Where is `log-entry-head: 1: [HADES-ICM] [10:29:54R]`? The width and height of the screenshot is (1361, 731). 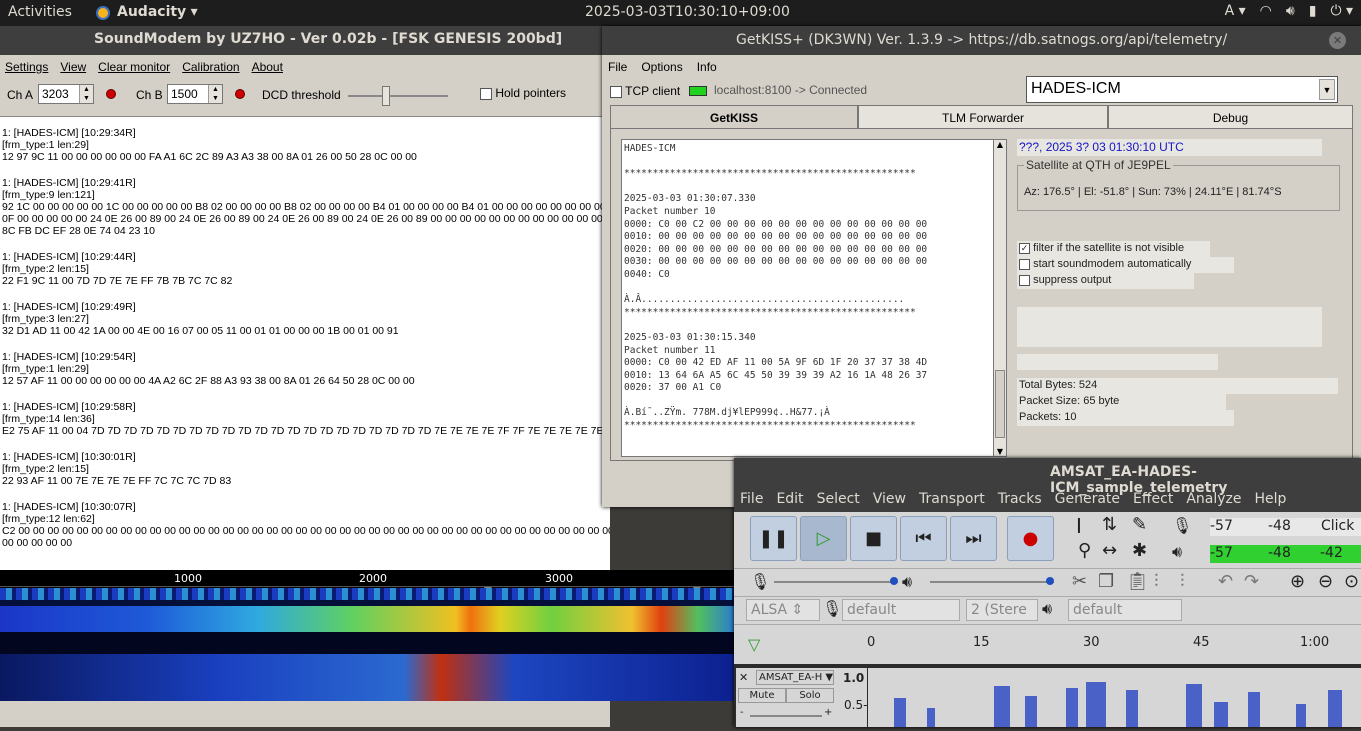
log-entry-head: 1: [HADES-ICM] [10:29:54R] is located at coordinates (69, 357).